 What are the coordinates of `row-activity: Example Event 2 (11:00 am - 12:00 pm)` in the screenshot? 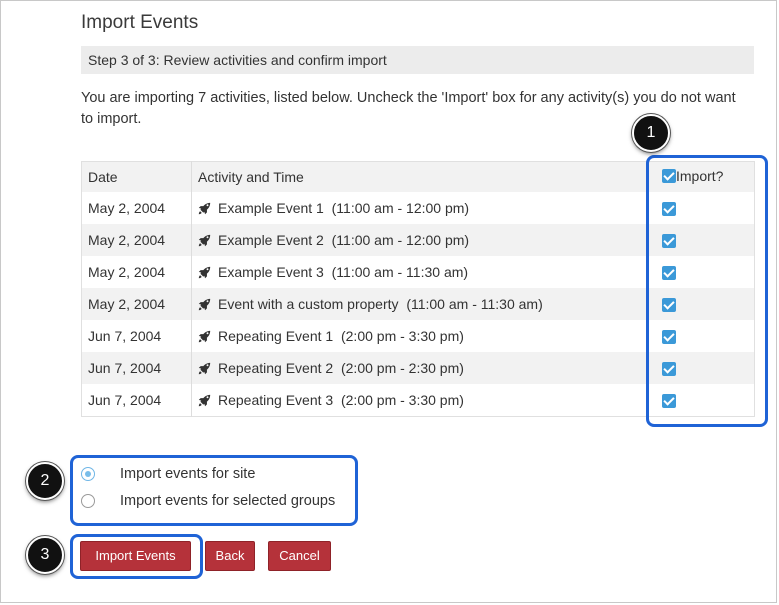 It's located at (419, 240).